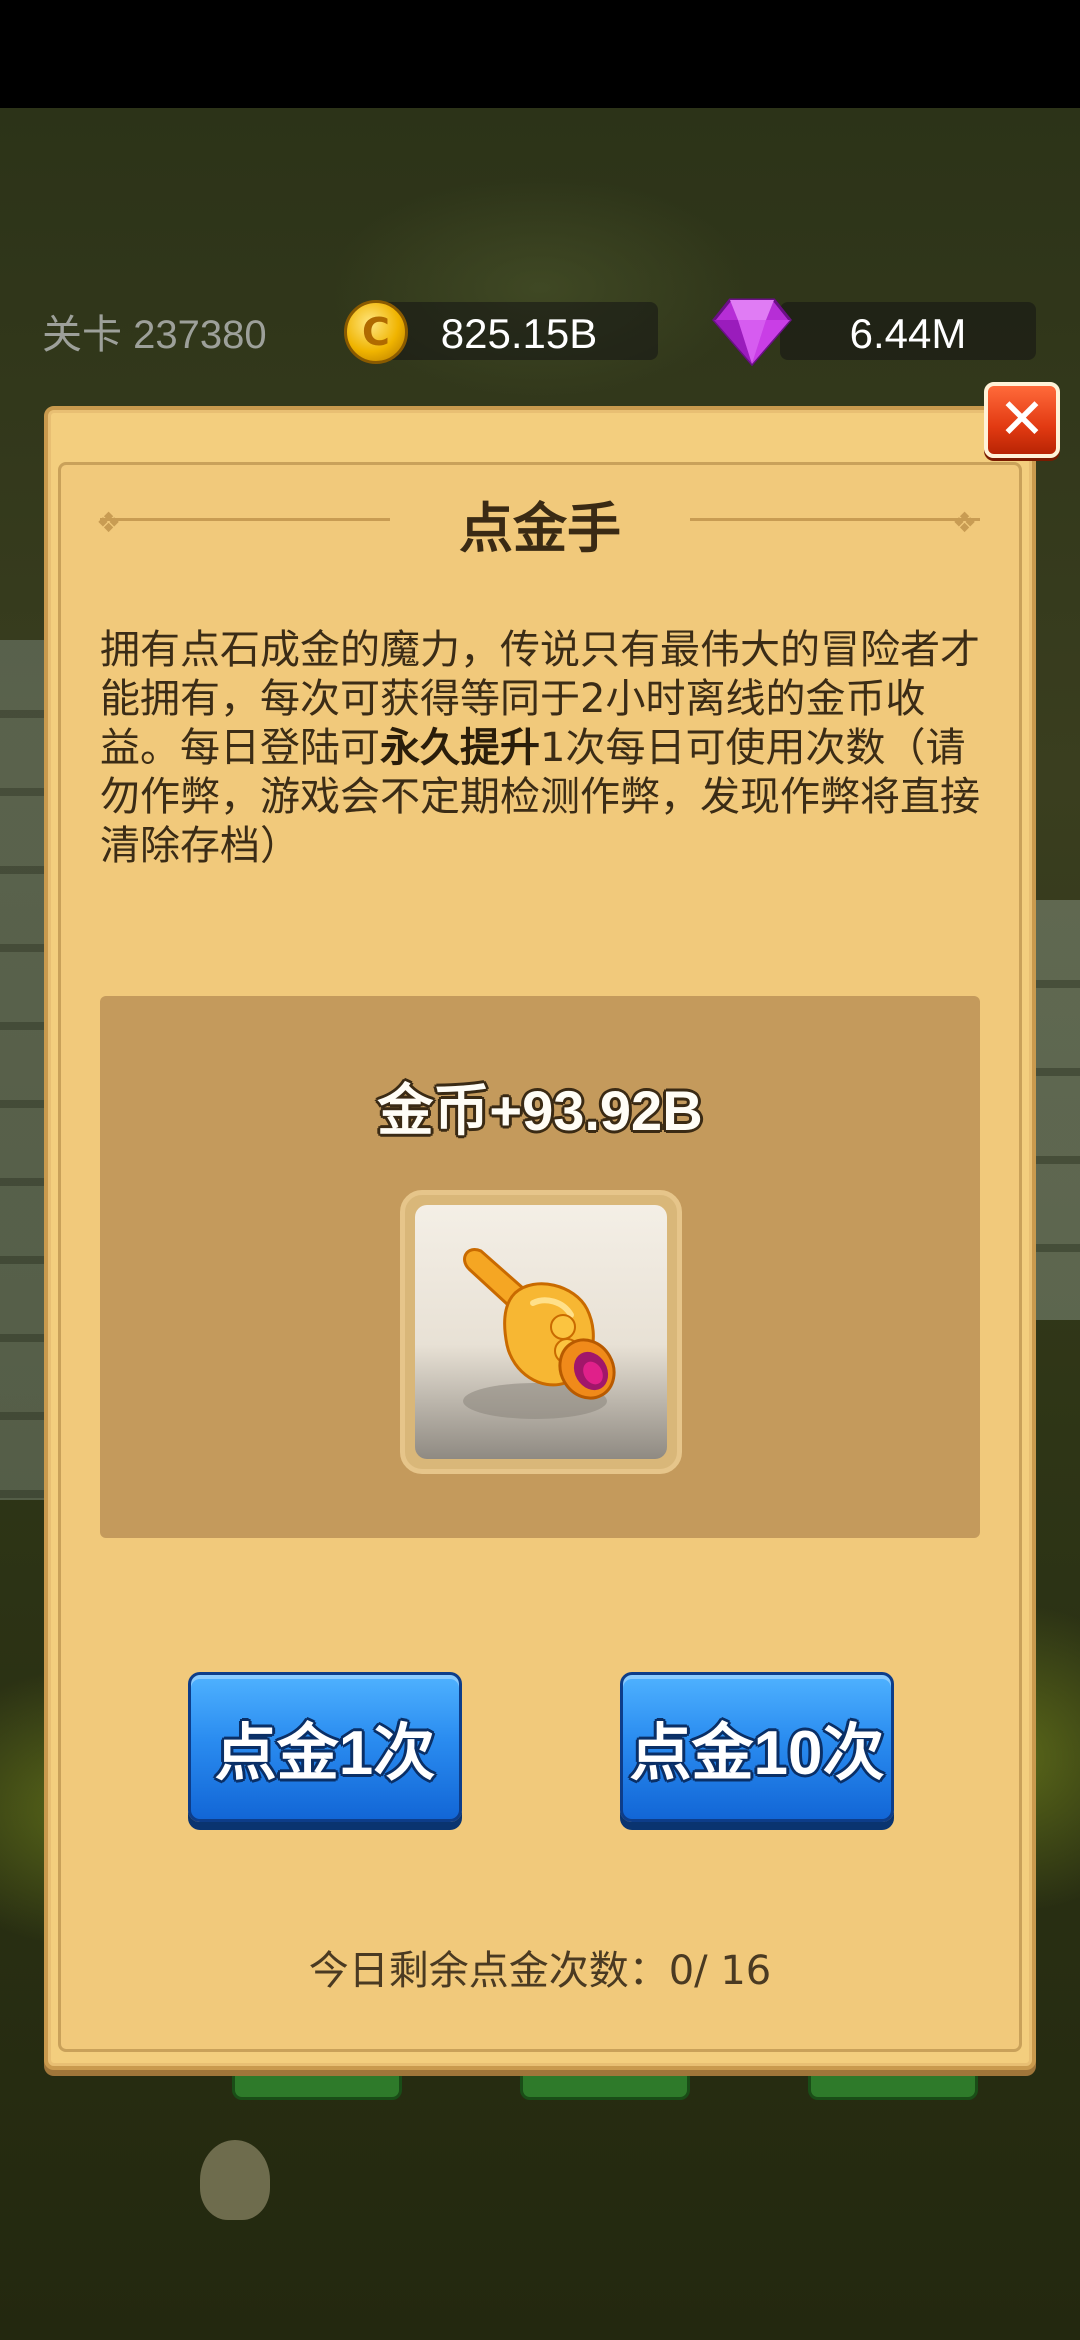  I want to click on close-button: ✕, so click(1022, 420).